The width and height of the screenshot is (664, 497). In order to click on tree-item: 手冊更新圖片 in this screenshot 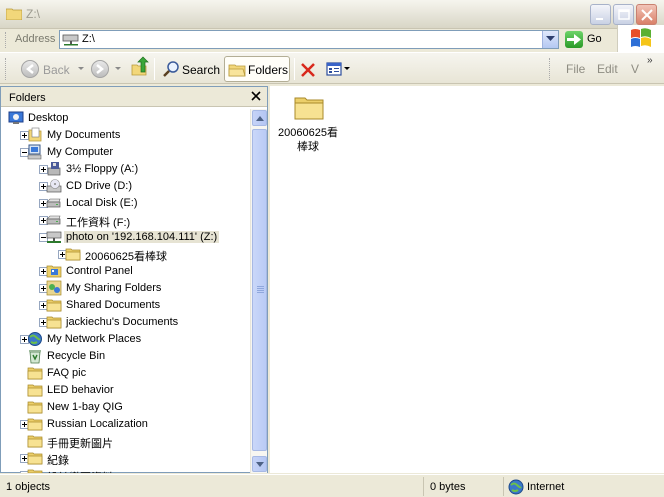, I will do `click(125, 441)`.